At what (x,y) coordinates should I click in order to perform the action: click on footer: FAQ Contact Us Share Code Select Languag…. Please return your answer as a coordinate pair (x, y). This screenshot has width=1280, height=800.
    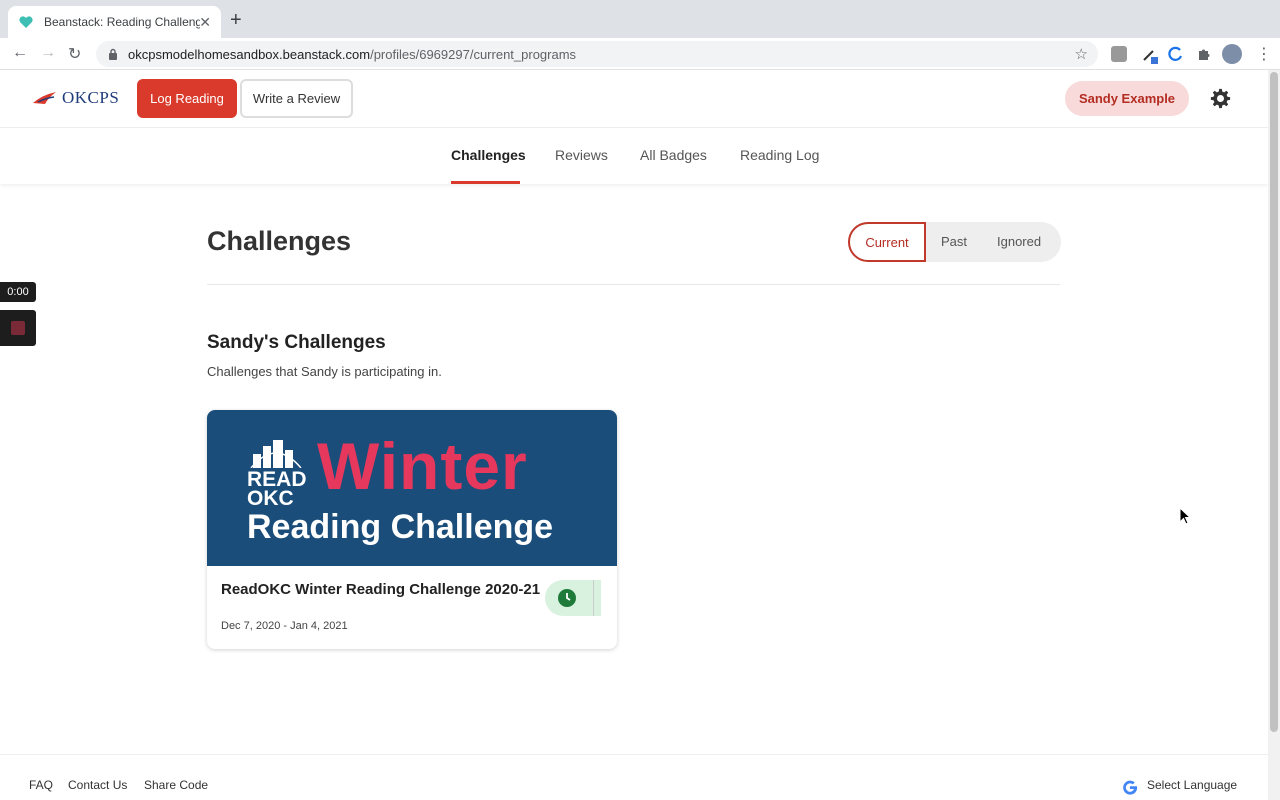
    Looking at the image, I should click on (634, 777).